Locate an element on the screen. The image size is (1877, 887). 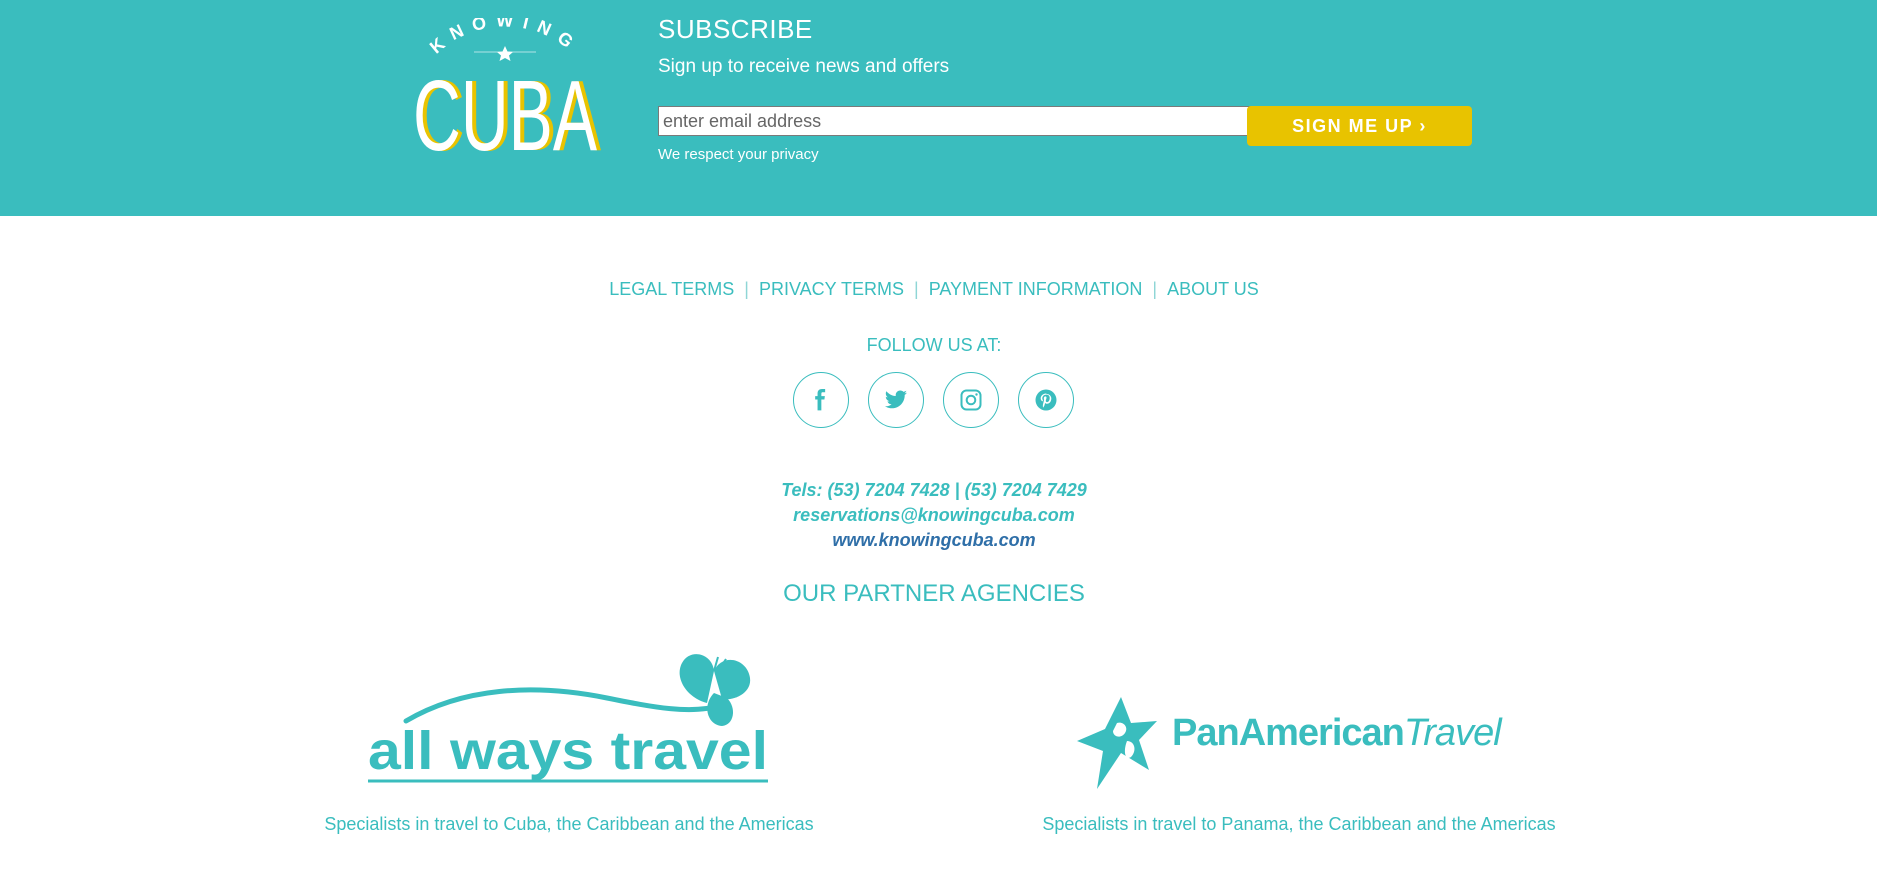
all-ways-travel-logo: all ways travel is located at coordinates (568, 718).